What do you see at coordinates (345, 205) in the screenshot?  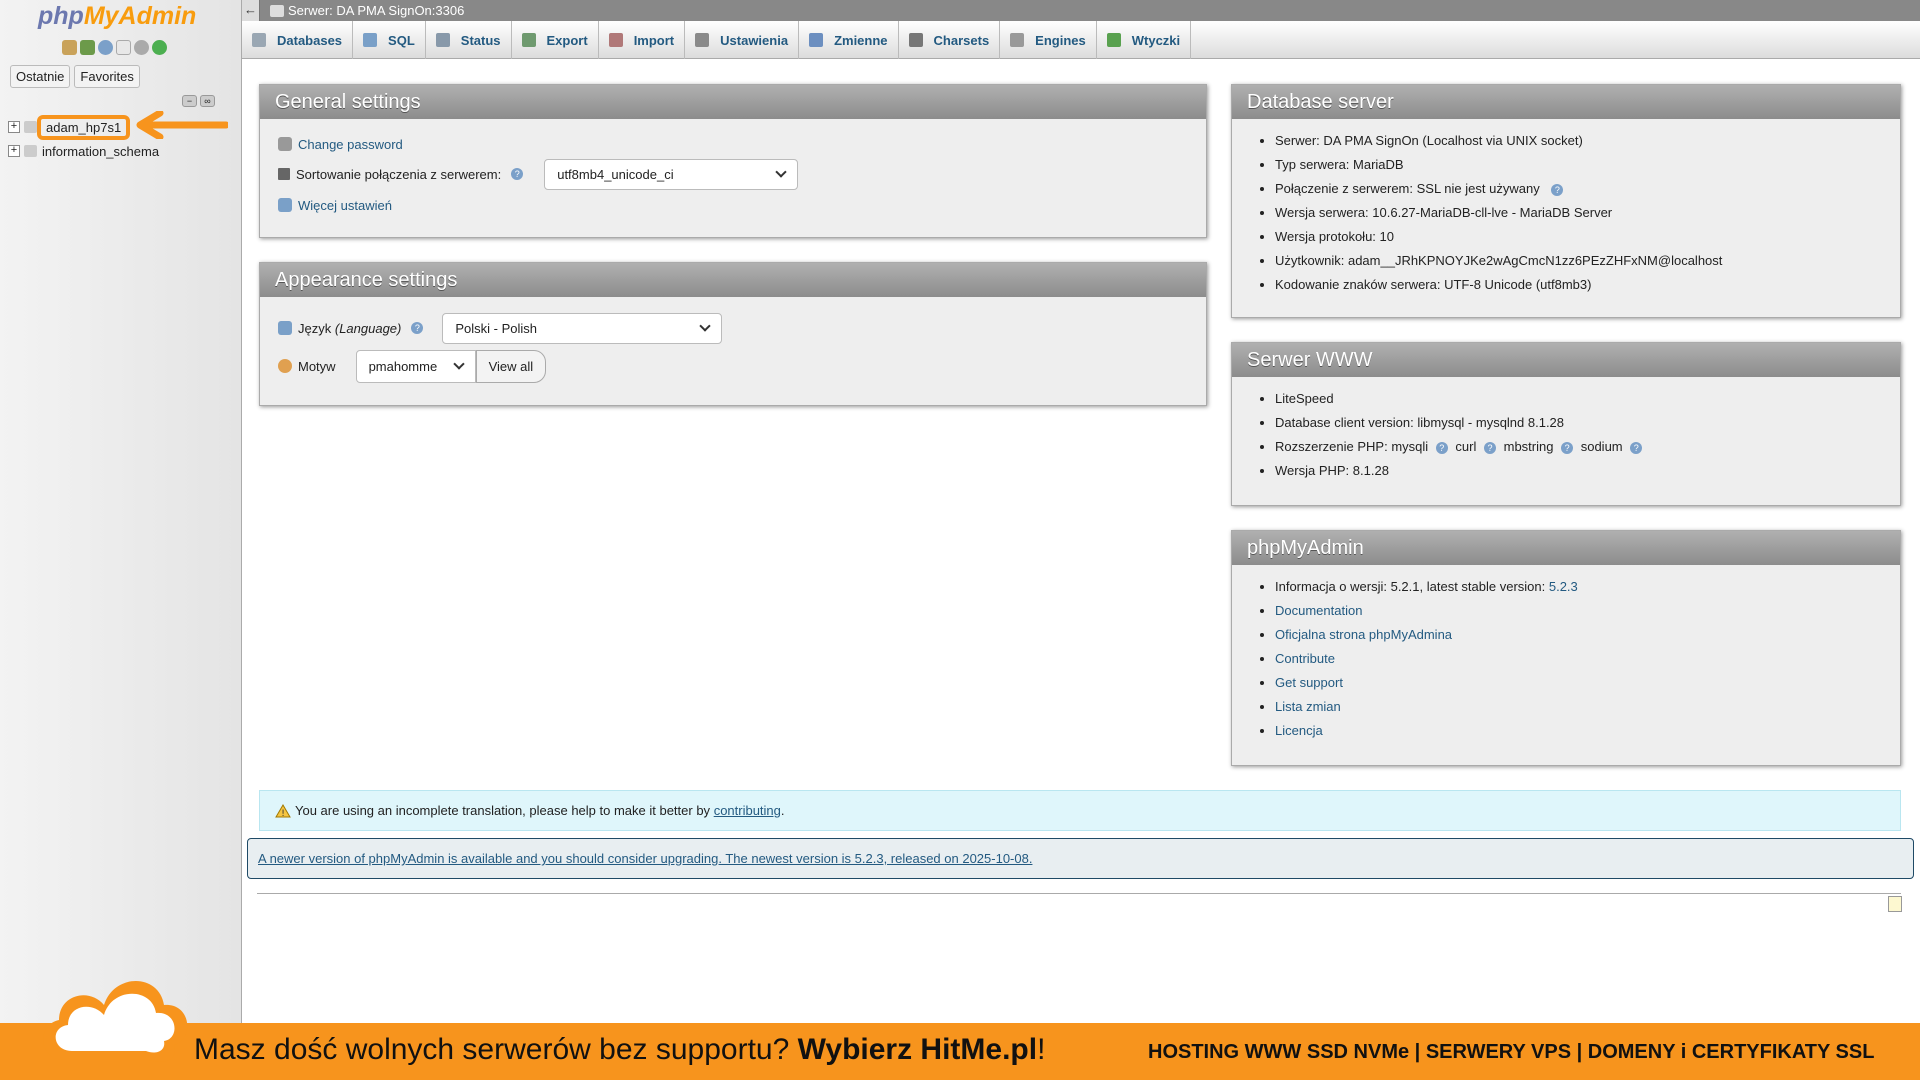 I see `more-settings-link: Więcej ustawień` at bounding box center [345, 205].